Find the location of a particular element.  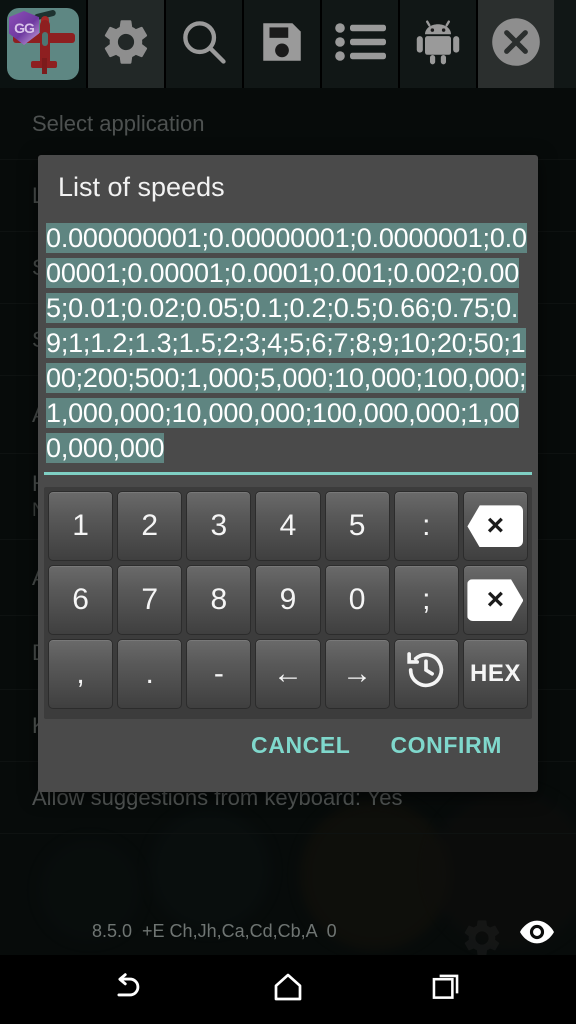

key-semicolon: ; is located at coordinates (426, 600).